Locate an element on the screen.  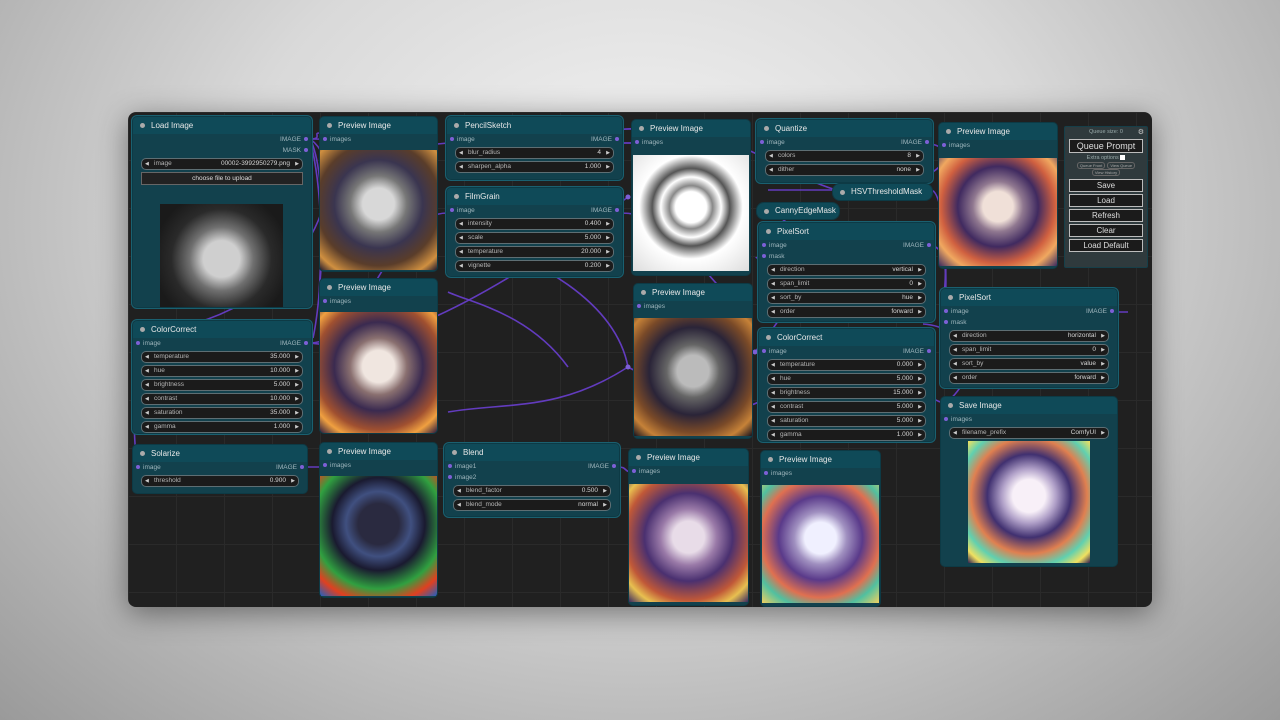
node-quantize: Quantize image IMAGE colors8 dithernone is located at coordinates (844, 151).